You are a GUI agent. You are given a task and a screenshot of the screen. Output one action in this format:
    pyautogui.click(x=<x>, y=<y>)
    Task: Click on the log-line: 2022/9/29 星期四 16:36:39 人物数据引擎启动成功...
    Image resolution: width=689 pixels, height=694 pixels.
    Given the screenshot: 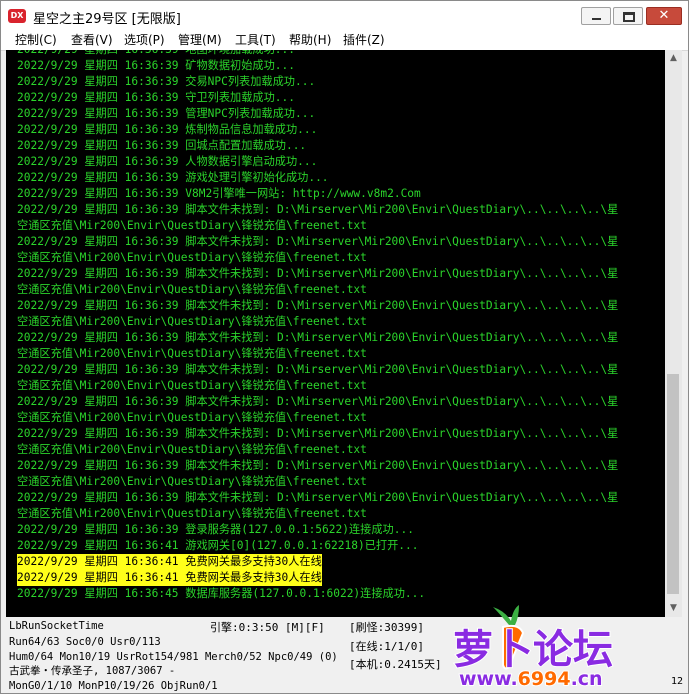 What is the action you would take?
    pyautogui.click(x=167, y=161)
    